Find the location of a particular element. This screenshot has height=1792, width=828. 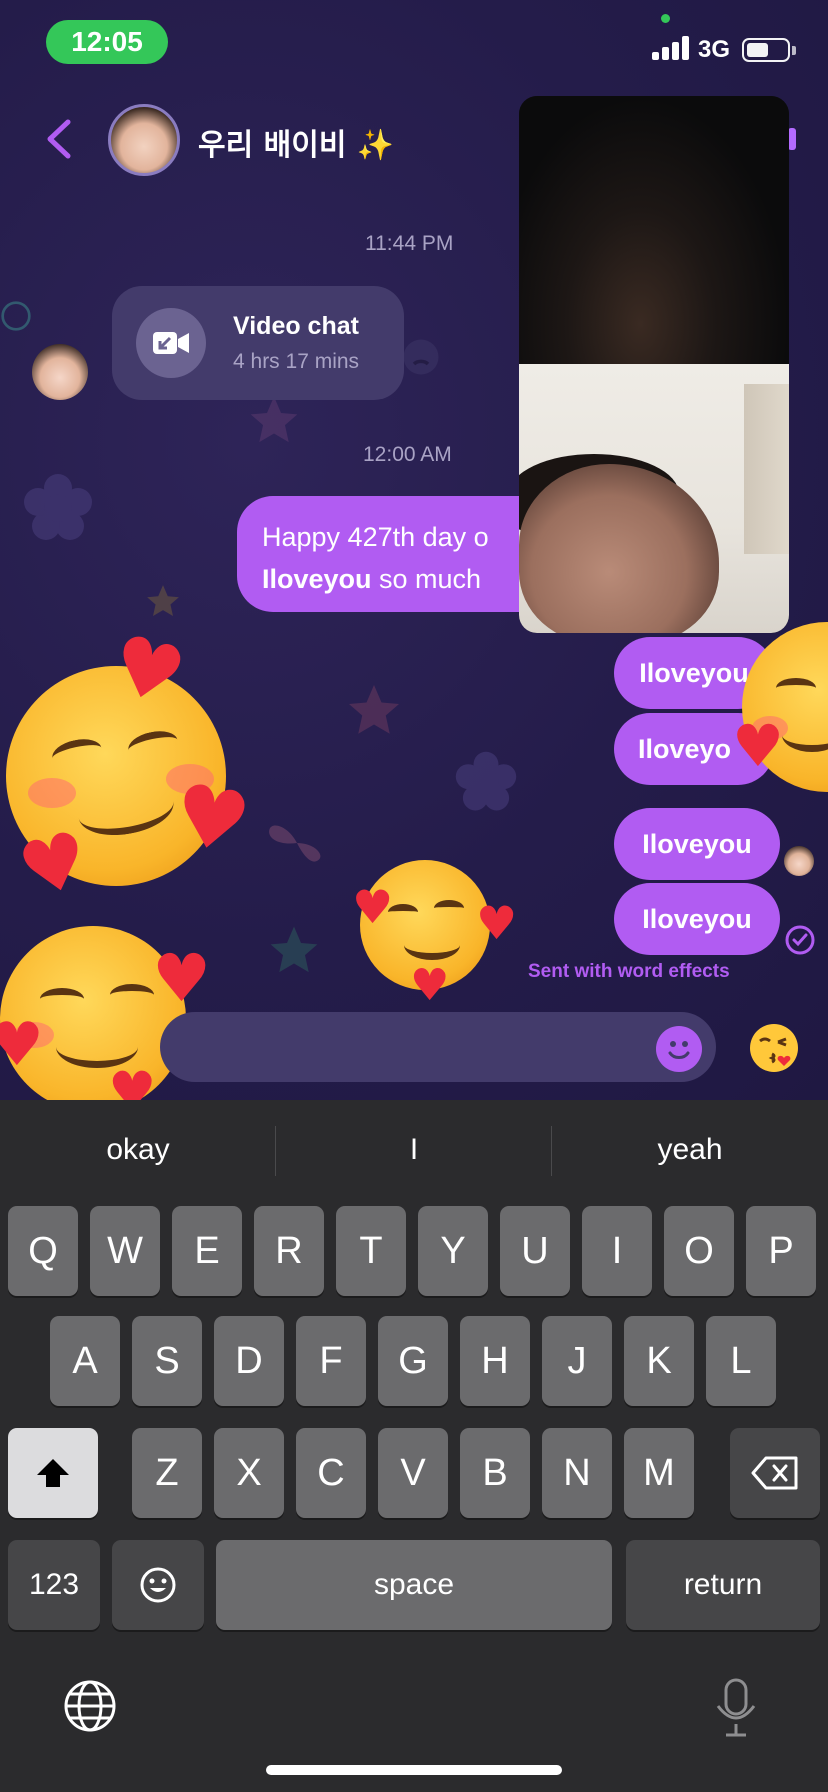

numbers-key: 123 is located at coordinates (54, 1585).